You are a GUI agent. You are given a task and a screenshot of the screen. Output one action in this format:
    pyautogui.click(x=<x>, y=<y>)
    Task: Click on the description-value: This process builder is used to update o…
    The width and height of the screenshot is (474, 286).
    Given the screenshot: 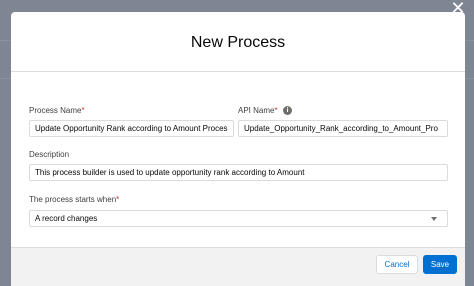 What is the action you would take?
    pyautogui.click(x=170, y=172)
    